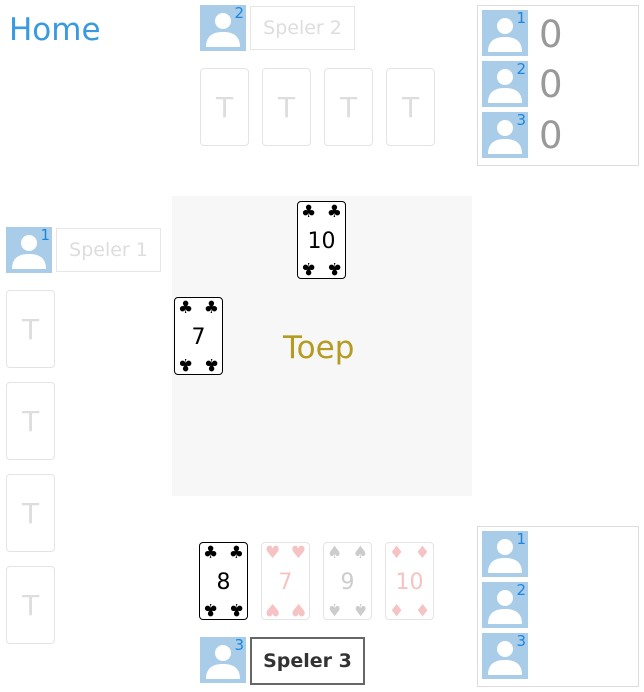  What do you see at coordinates (505, 605) in the screenshot?
I see `panel-avatar-2: 2` at bounding box center [505, 605].